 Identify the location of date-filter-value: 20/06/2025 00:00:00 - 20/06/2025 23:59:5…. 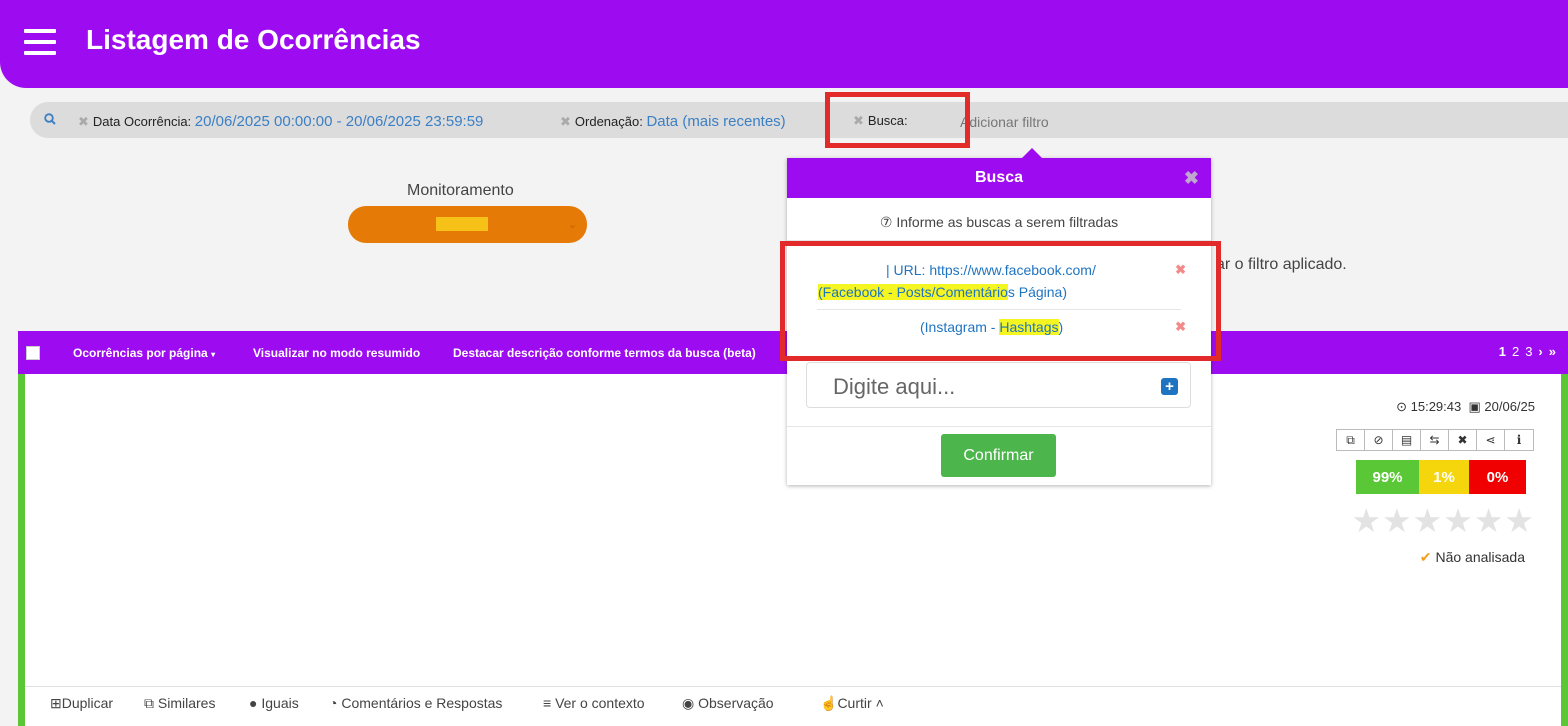
(339, 121).